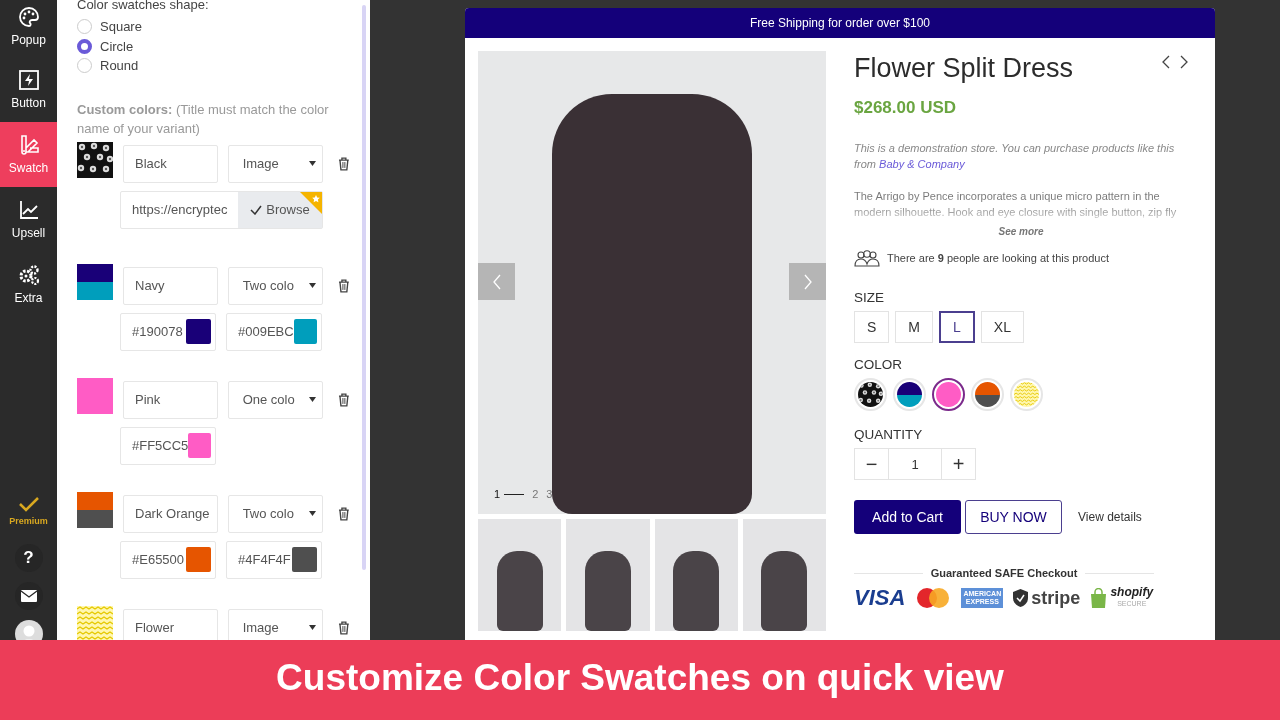 The width and height of the screenshot is (1280, 720). What do you see at coordinates (640, 680) in the screenshot?
I see `caption-banner: Customize Color Swatches on quick view` at bounding box center [640, 680].